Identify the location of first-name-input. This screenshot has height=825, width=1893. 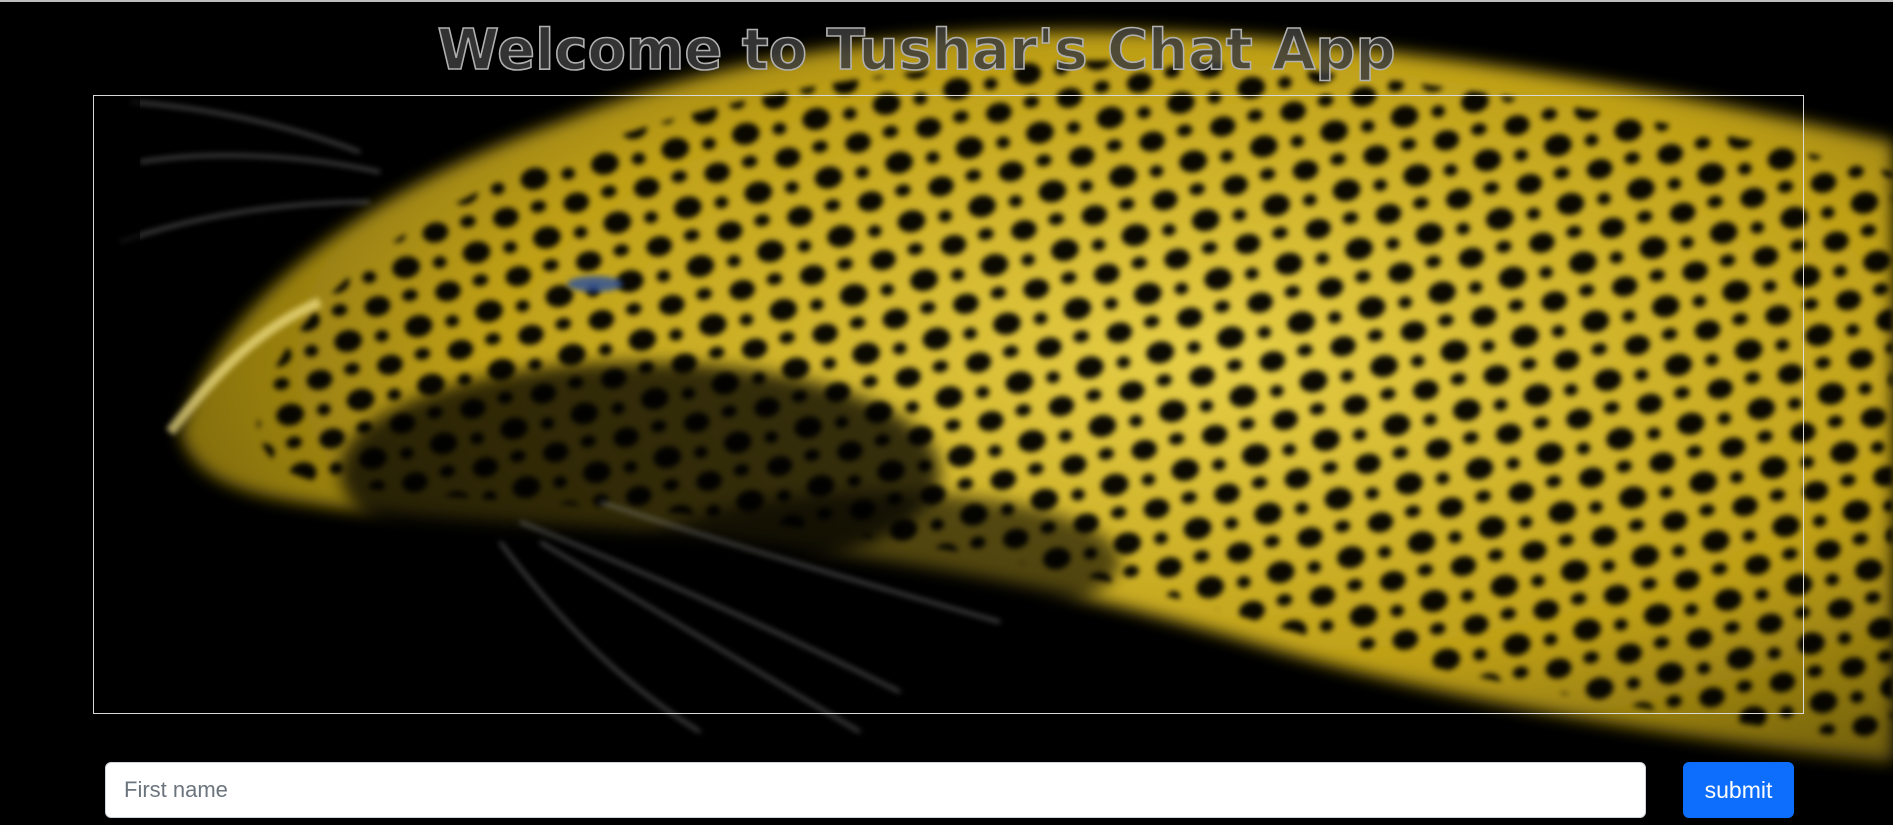
(875, 790).